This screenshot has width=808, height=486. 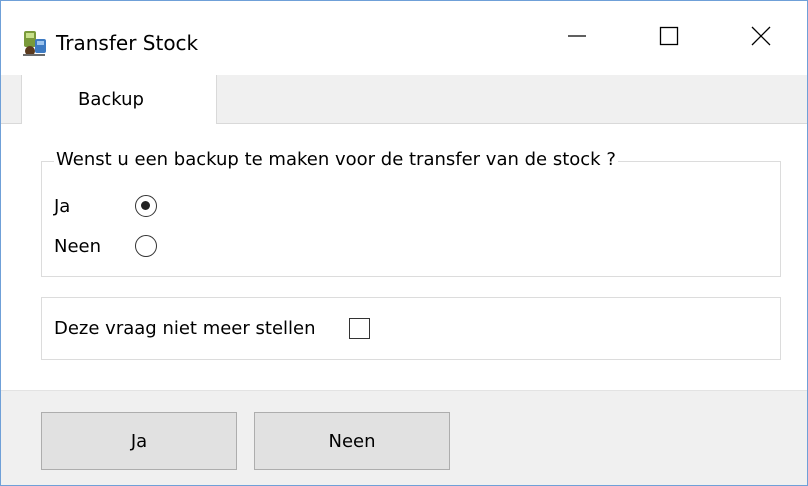 I want to click on dont-ask-again-panel: Deze vraag niet meer stellen, so click(x=411, y=328).